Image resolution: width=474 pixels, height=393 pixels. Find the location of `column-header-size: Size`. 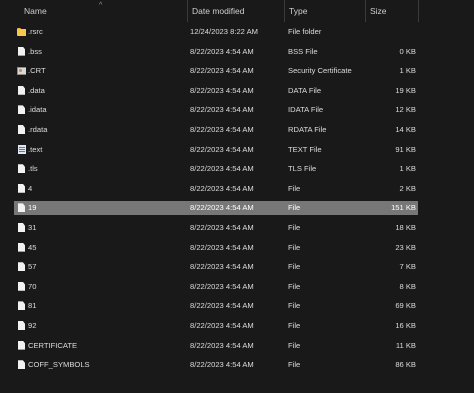

column-header-size: Size is located at coordinates (392, 11).